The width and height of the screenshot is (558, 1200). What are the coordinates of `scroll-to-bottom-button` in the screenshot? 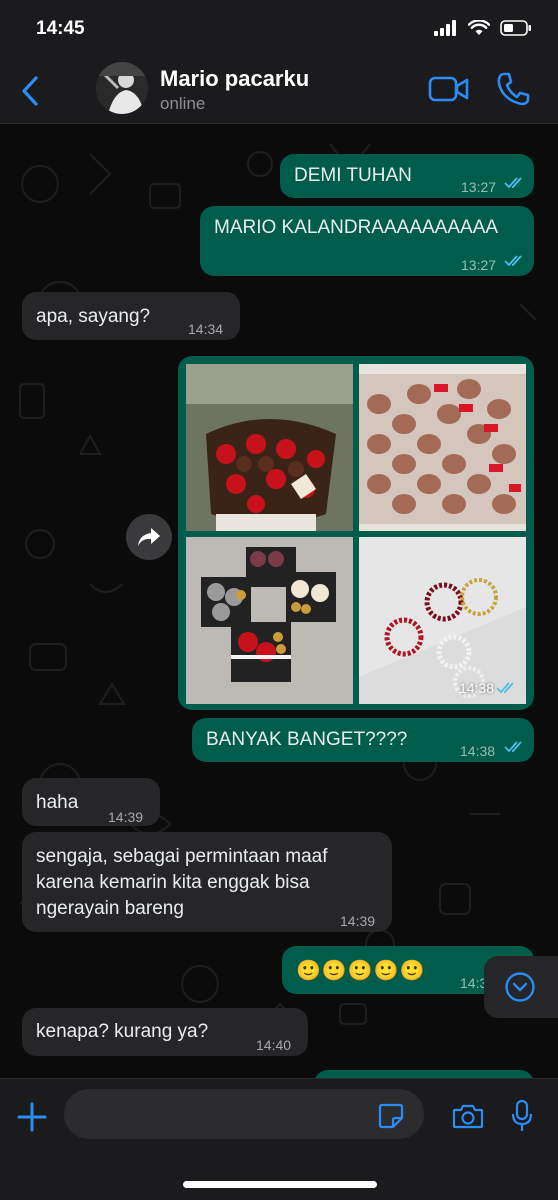 It's located at (521, 987).